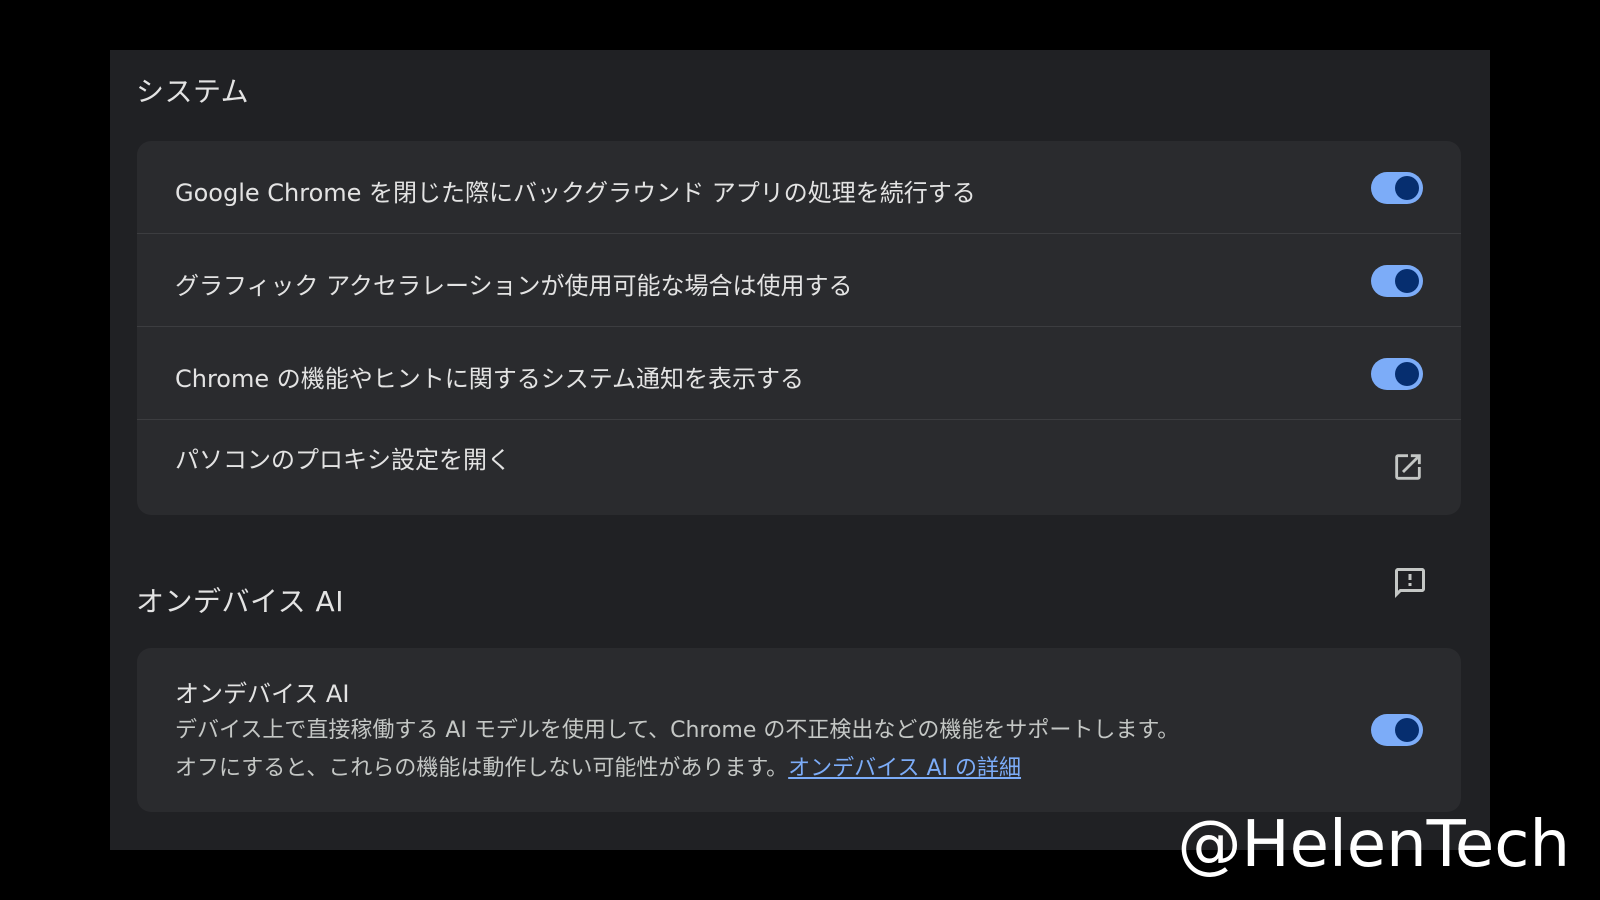 The width and height of the screenshot is (1600, 900). Describe the element at coordinates (482, 768) in the screenshot. I see `description-line-2-text: オフにすると、これらの機能は動作しない可能性があります。` at that location.